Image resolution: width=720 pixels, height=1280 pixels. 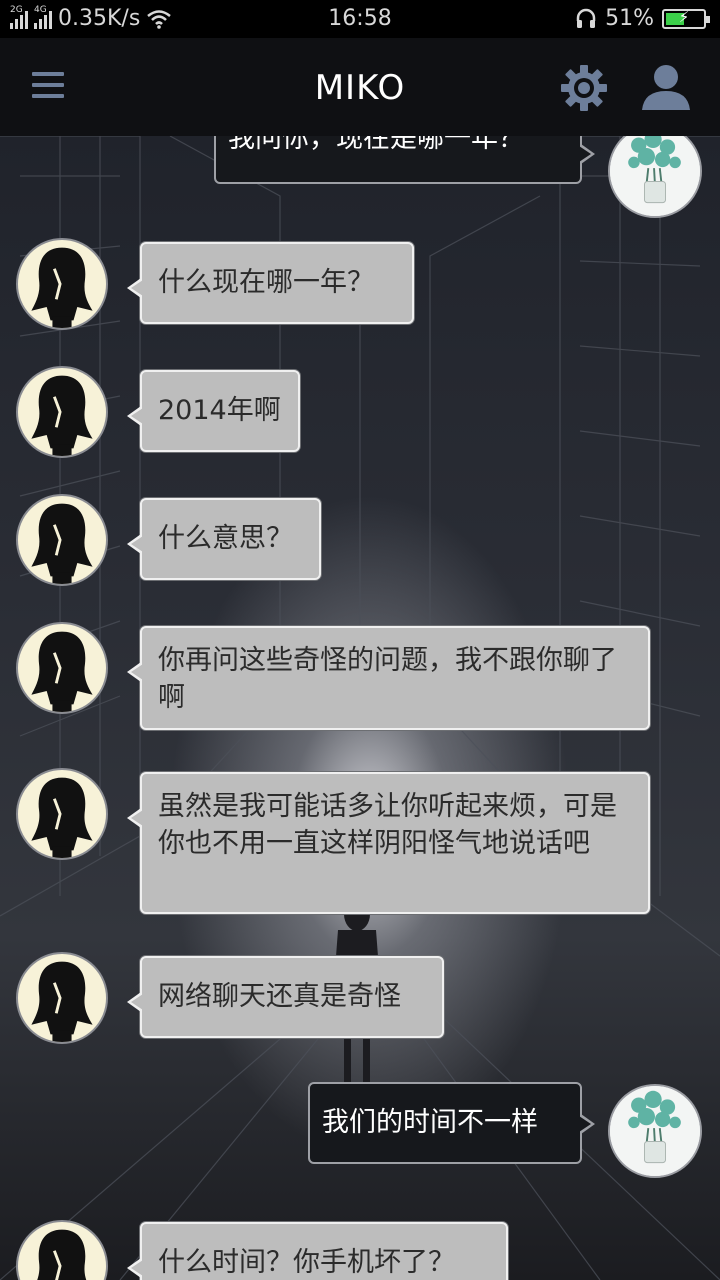 I want to click on chat-bubble-received: 什么时间？你手机坏了？, so click(x=317, y=1251).